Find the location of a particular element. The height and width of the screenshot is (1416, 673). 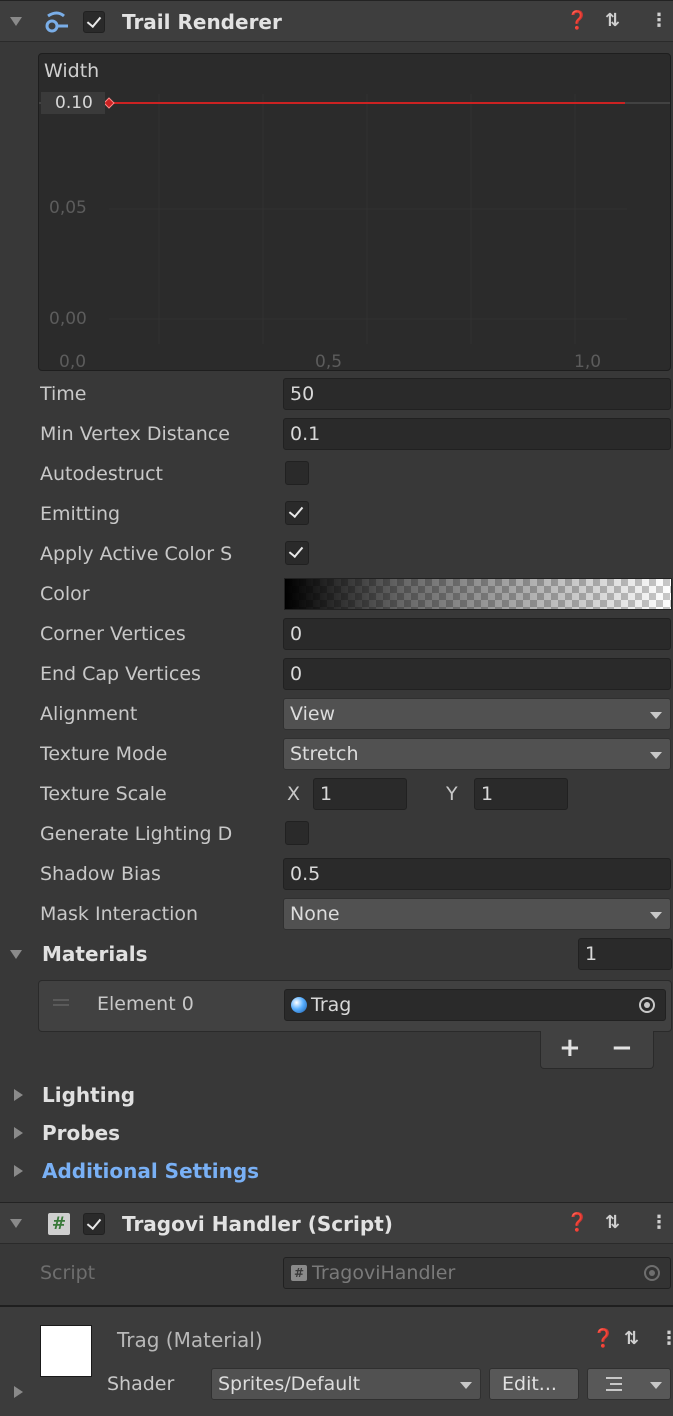

corner-vertices-label: Corner Vertices is located at coordinates (113, 634).